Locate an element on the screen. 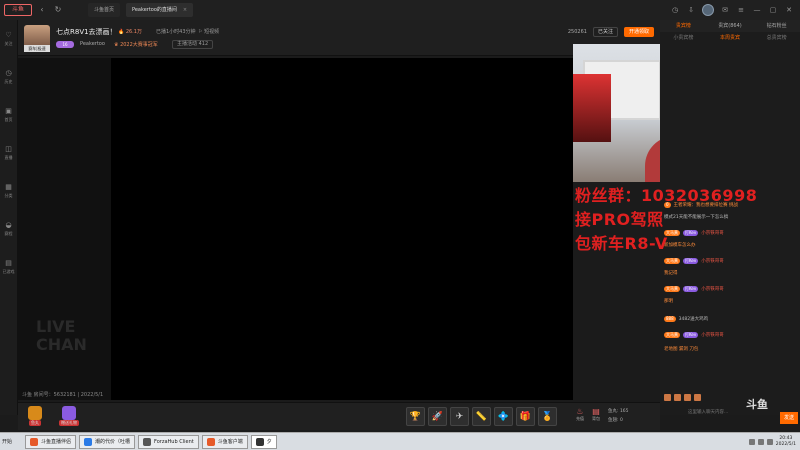 The height and width of the screenshot is (450, 800). list-item: 我记得 is located at coordinates (671, 273).